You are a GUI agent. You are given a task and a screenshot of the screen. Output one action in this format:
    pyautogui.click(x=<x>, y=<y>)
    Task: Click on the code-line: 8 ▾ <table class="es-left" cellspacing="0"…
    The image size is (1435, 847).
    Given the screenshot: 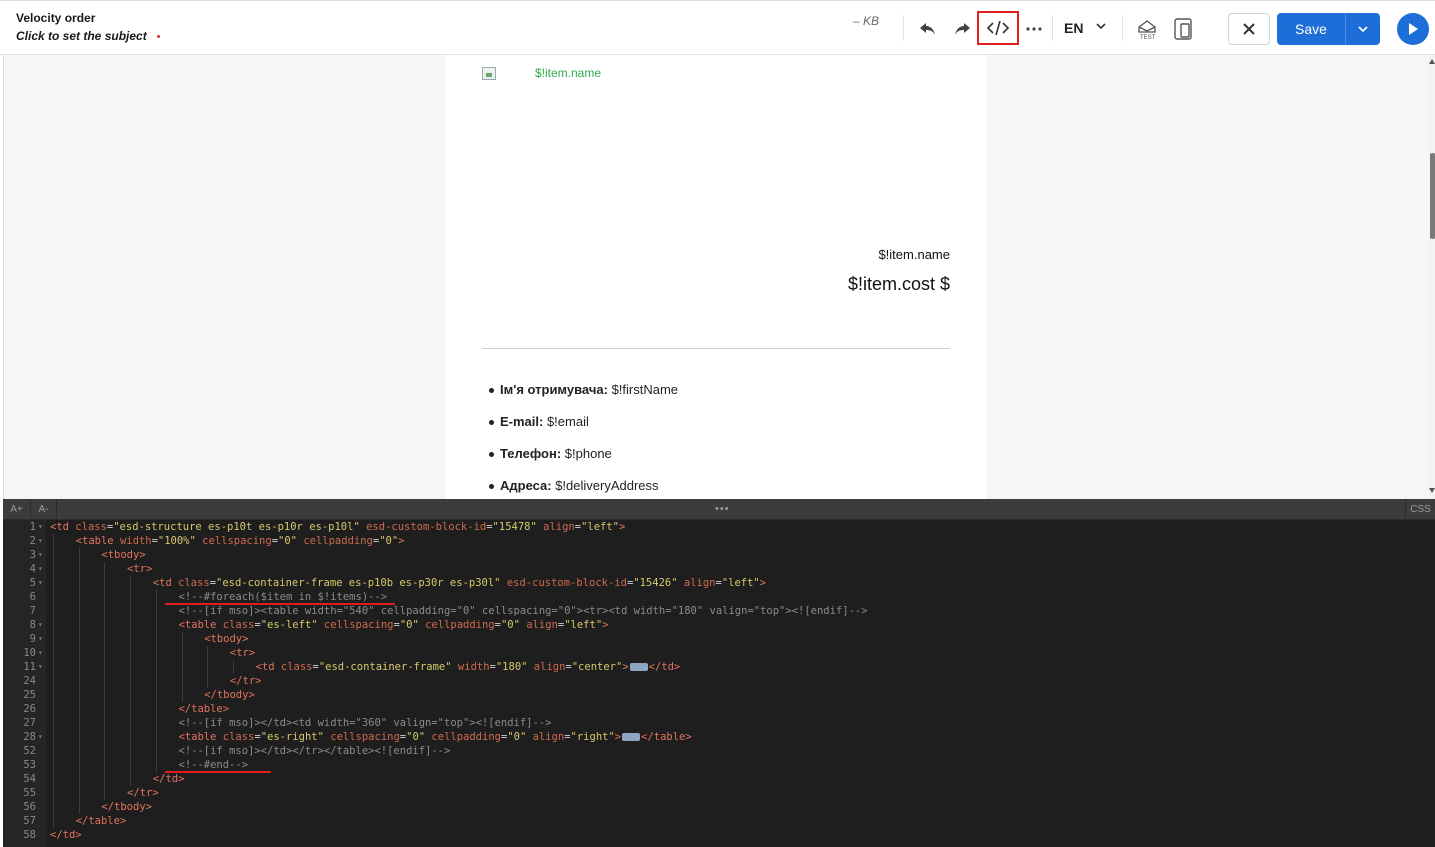 What is the action you would take?
    pyautogui.click(x=719, y=625)
    